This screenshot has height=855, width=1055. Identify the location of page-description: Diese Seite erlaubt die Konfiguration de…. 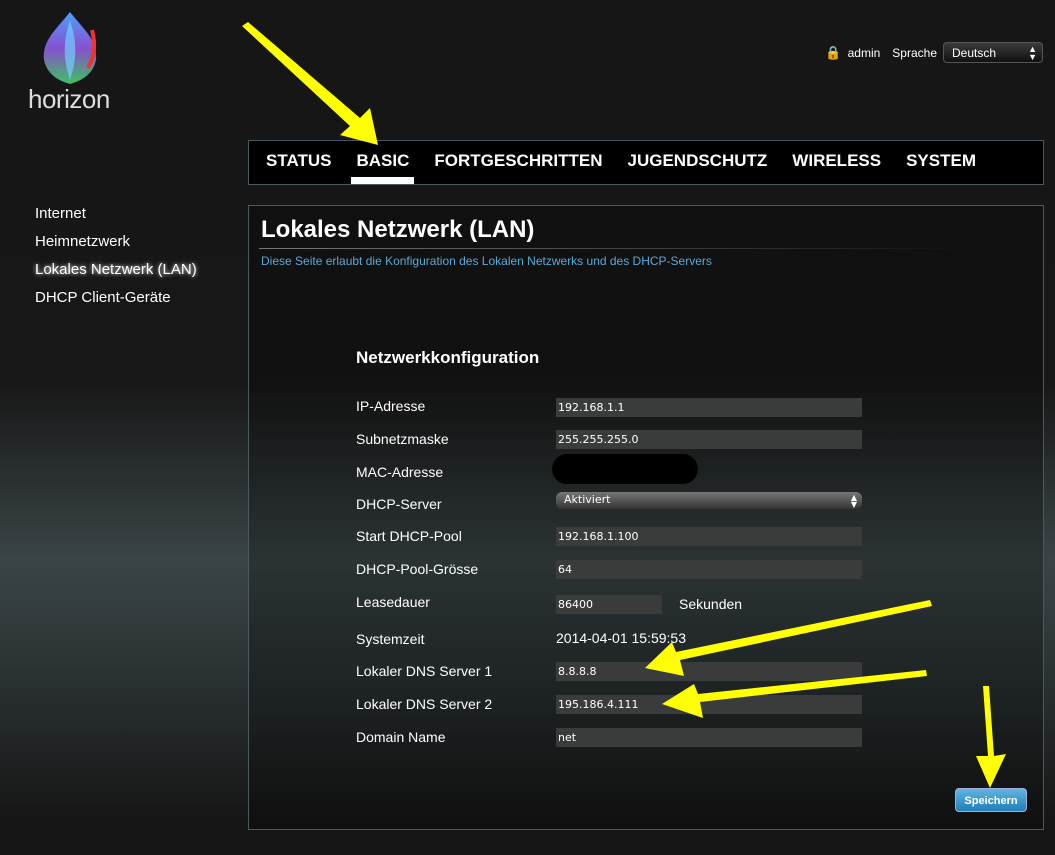
(486, 261).